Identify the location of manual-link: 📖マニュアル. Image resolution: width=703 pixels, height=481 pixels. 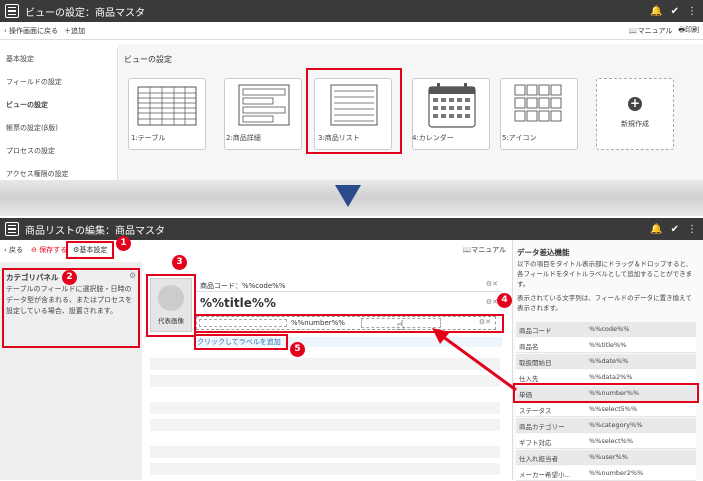
(651, 31).